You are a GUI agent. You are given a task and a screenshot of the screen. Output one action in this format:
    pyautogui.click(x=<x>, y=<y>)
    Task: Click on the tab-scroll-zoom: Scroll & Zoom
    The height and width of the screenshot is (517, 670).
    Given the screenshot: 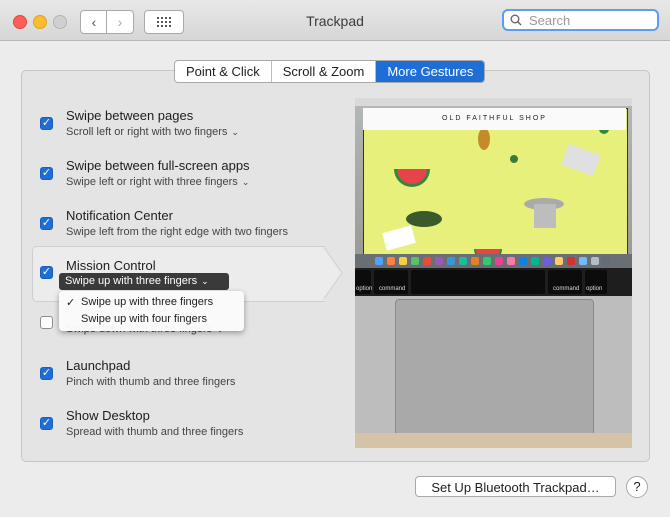 What is the action you would take?
    pyautogui.click(x=324, y=71)
    